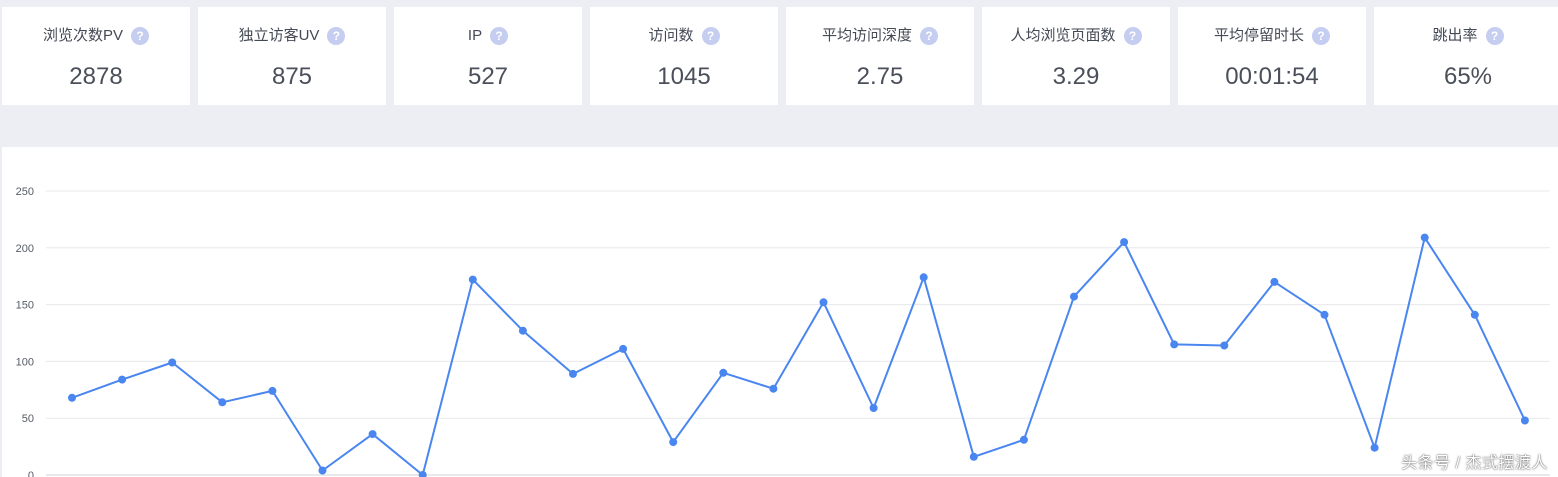 This screenshot has height=477, width=1558. Describe the element at coordinates (96, 76) in the screenshot. I see `stat-value: 2878` at that location.